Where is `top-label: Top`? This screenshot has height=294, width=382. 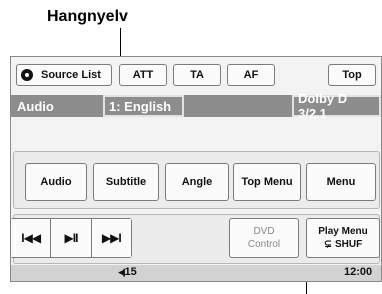
top-label: Top is located at coordinates (352, 75).